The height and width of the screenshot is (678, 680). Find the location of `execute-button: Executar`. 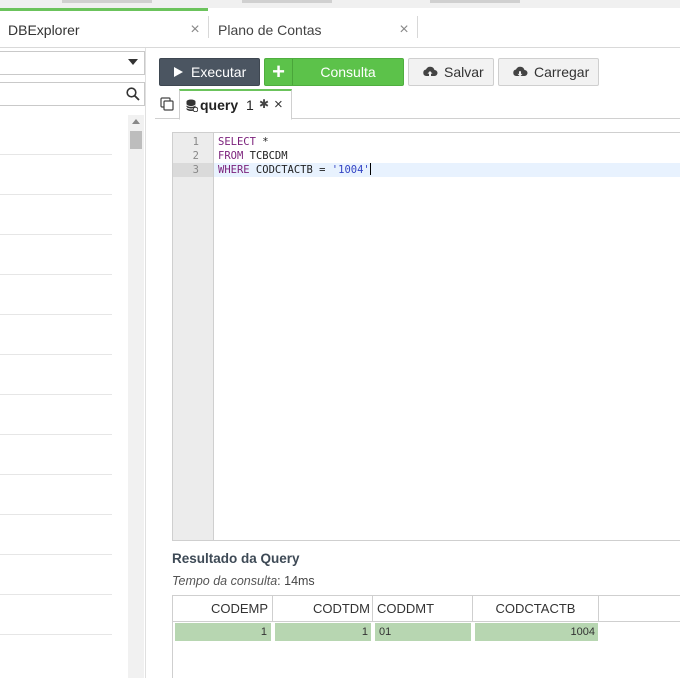

execute-button: Executar is located at coordinates (209, 72).